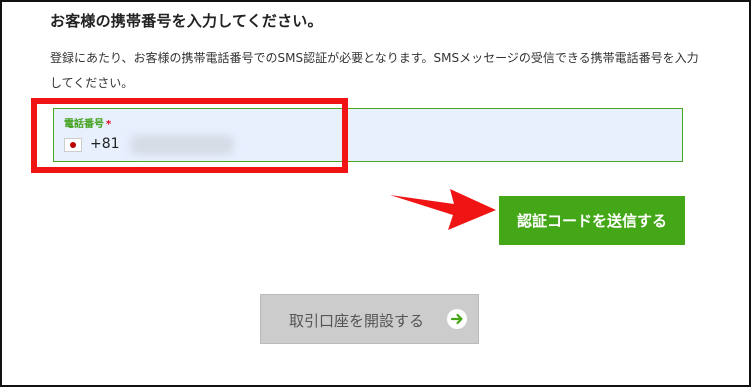 The height and width of the screenshot is (387, 751). Describe the element at coordinates (592, 220) in the screenshot. I see `send-verification-code-button: 認証コードを送信する` at that location.